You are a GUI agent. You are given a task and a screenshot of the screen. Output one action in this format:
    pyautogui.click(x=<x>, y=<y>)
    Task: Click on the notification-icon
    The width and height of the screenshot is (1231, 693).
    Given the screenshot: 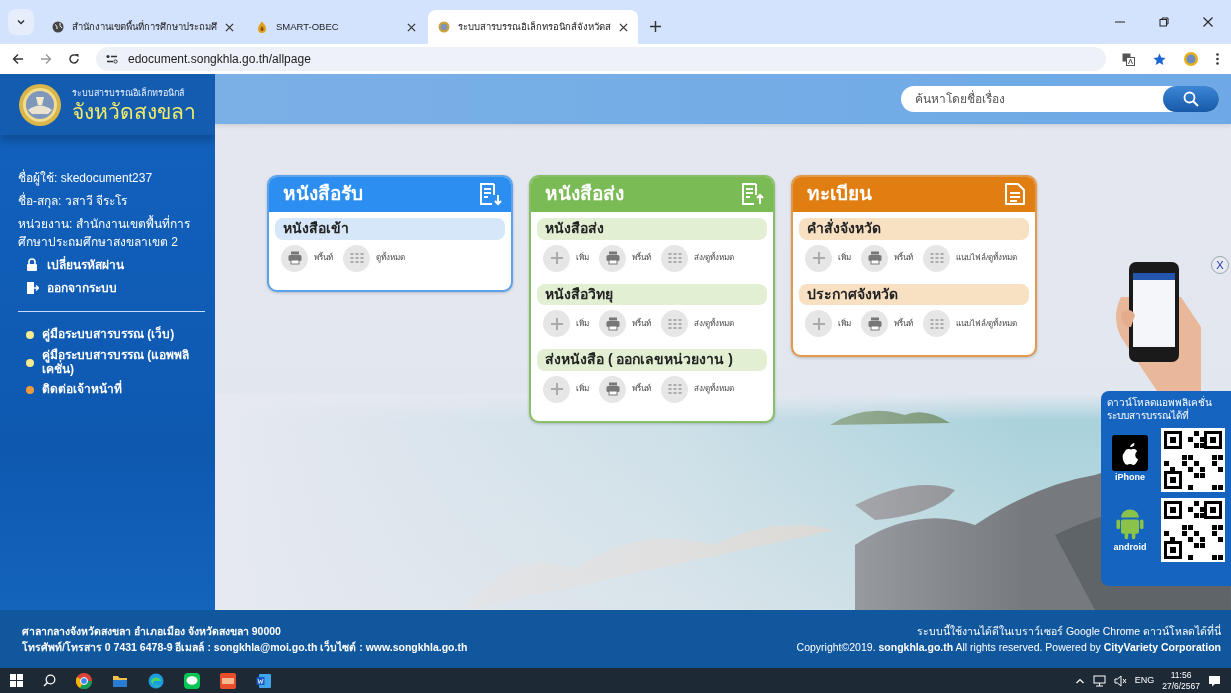 What is the action you would take?
    pyautogui.click(x=1214, y=680)
    